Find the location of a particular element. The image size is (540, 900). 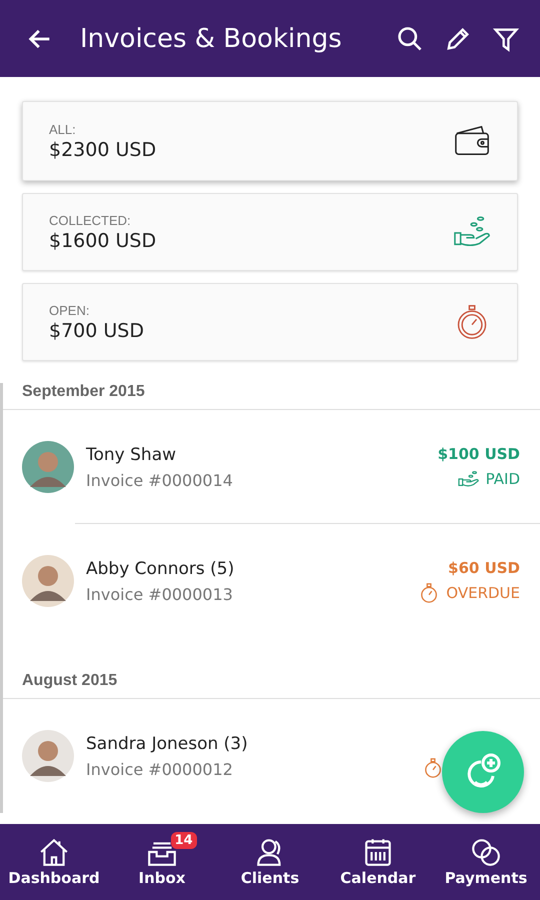

coins-hand-icon is located at coordinates (469, 479).